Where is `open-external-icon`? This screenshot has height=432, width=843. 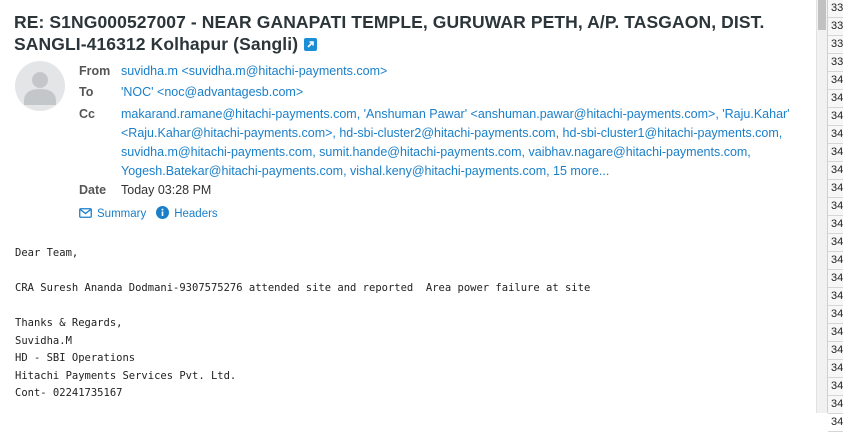 open-external-icon is located at coordinates (311, 44).